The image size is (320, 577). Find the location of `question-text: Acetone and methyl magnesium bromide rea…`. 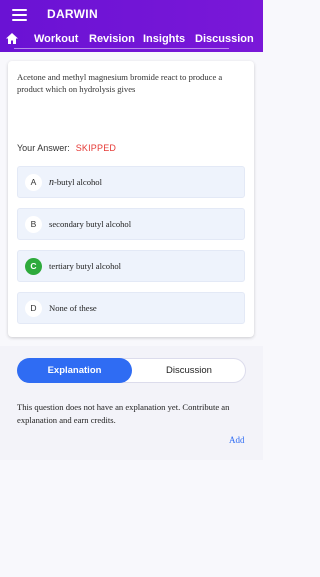

question-text: Acetone and methyl magnesium bromide rea… is located at coordinates (120, 83).